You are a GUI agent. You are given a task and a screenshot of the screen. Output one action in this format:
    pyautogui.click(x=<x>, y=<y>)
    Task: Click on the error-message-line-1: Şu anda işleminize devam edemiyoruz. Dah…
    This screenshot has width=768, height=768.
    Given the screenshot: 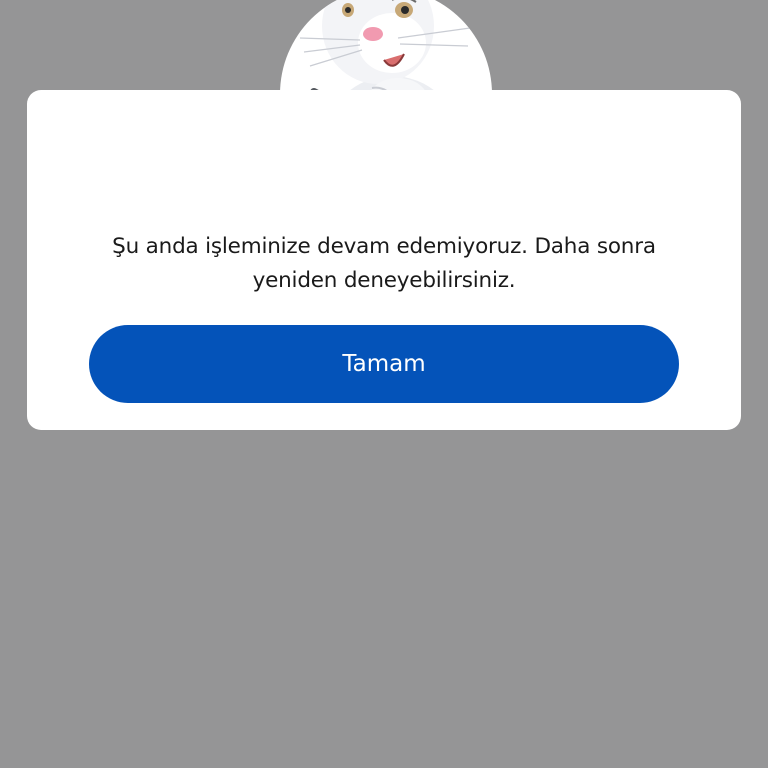 What is the action you would take?
    pyautogui.click(x=384, y=246)
    